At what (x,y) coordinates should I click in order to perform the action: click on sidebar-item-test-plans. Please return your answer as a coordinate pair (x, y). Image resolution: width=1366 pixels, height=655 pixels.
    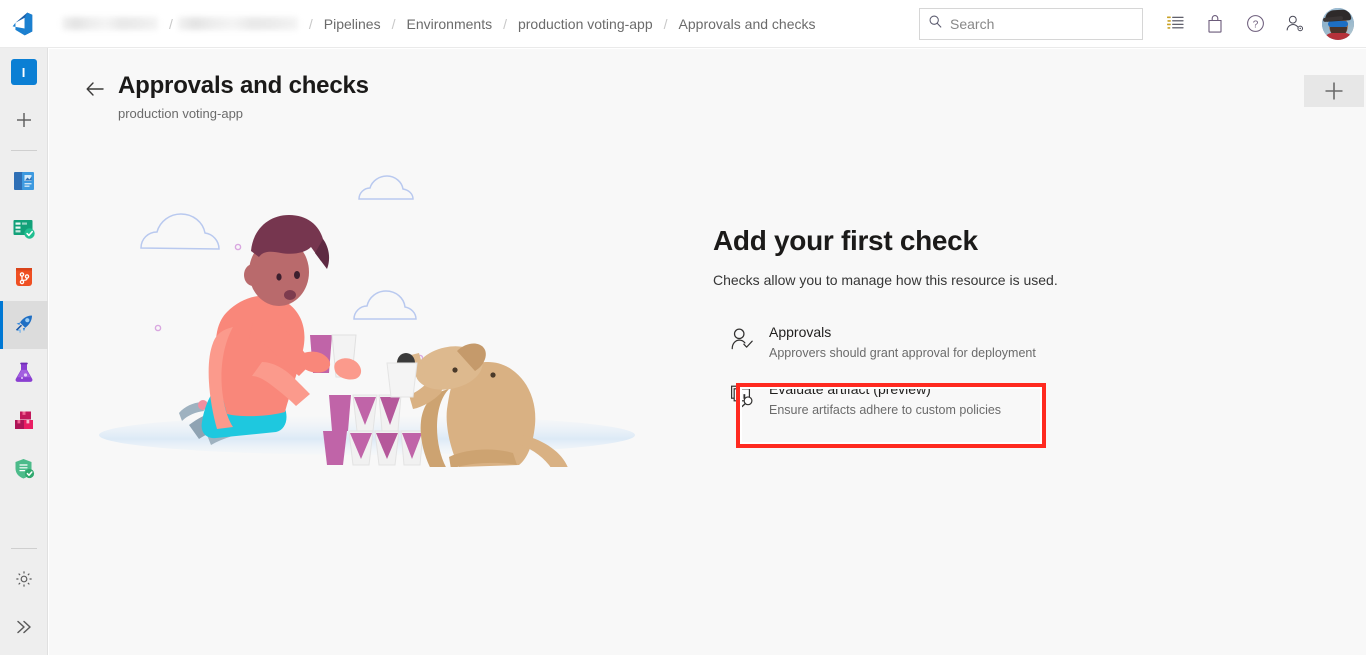
    Looking at the image, I should click on (24, 373).